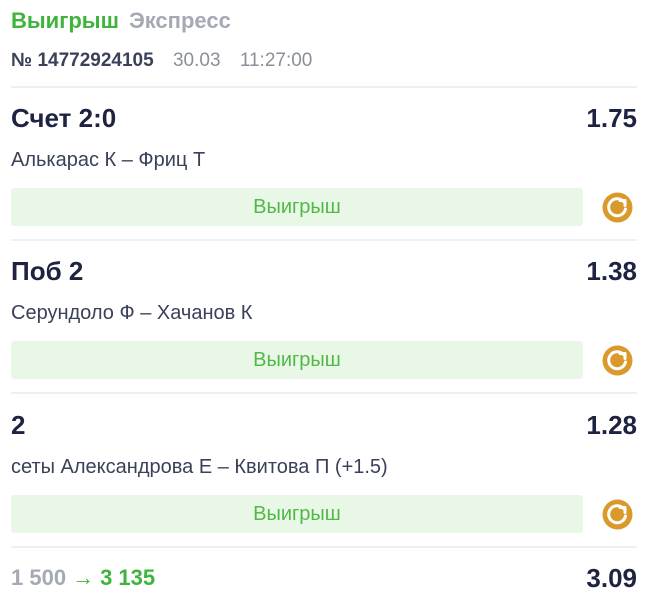 Image resolution: width=648 pixels, height=604 pixels. What do you see at coordinates (196, 60) in the screenshot?
I see `bet-date: 30.03` at bounding box center [196, 60].